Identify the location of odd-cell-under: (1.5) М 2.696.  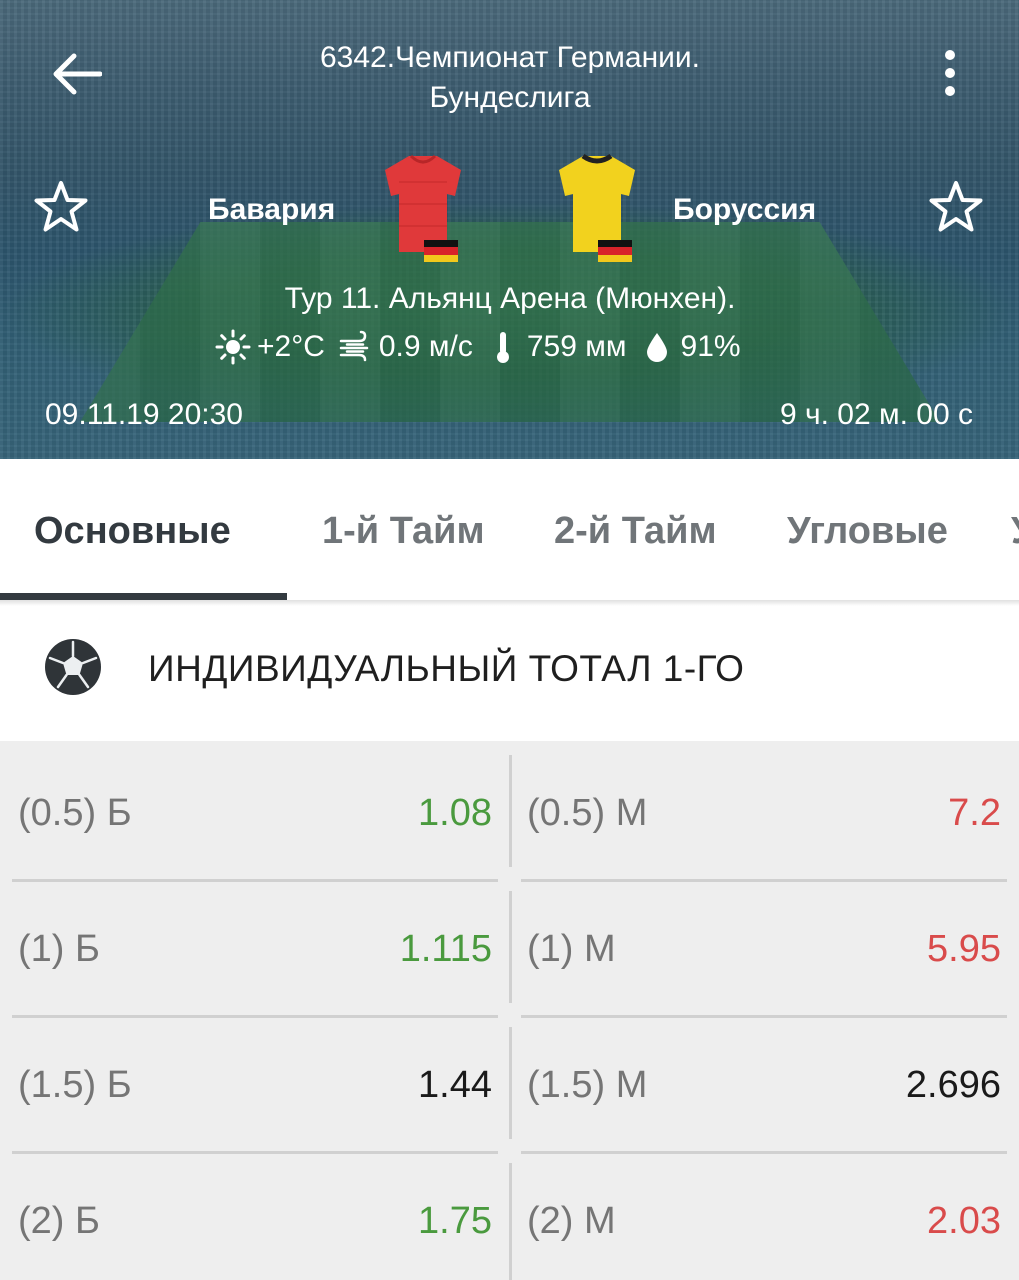
(764, 1080).